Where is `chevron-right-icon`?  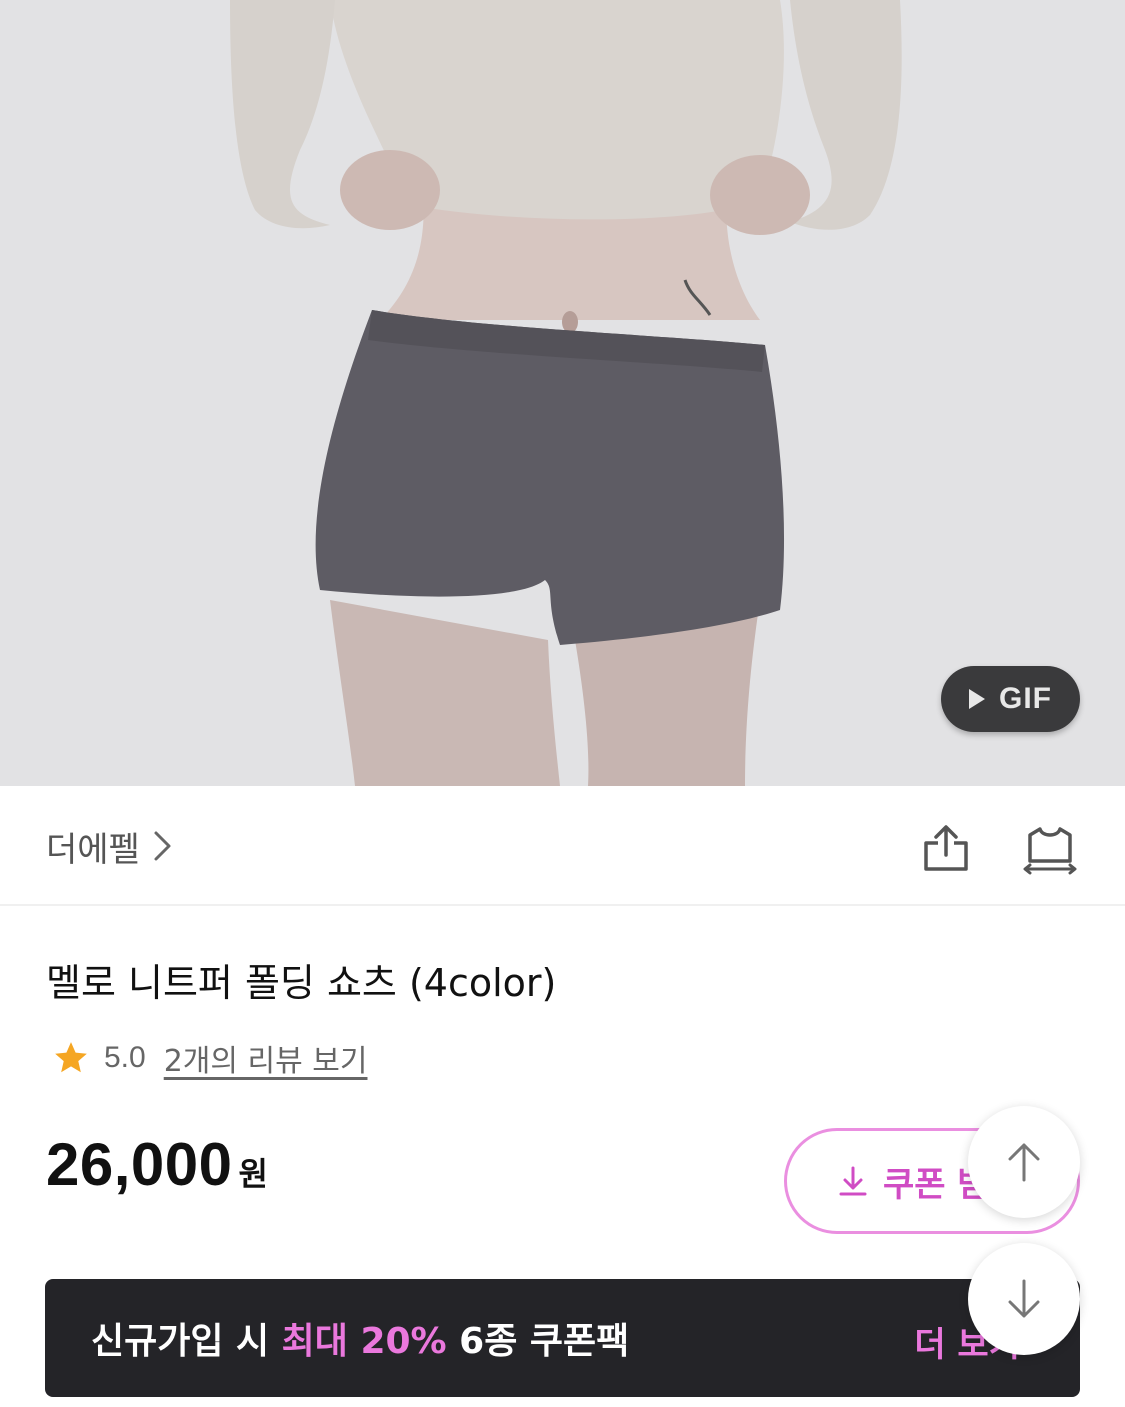 chevron-right-icon is located at coordinates (162, 846).